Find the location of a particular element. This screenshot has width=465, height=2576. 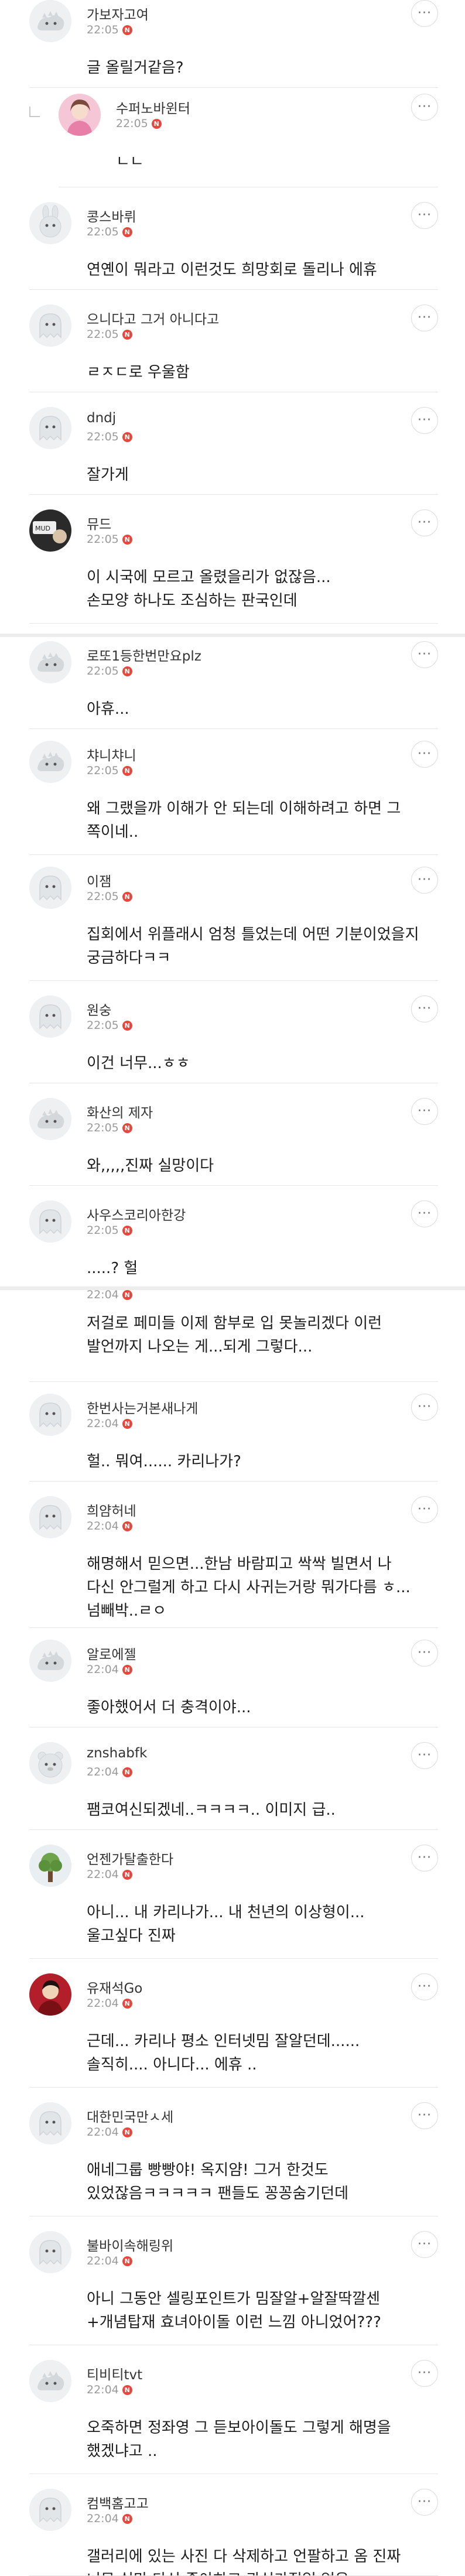

nickname: 컴백홈고고 is located at coordinates (118, 2502).